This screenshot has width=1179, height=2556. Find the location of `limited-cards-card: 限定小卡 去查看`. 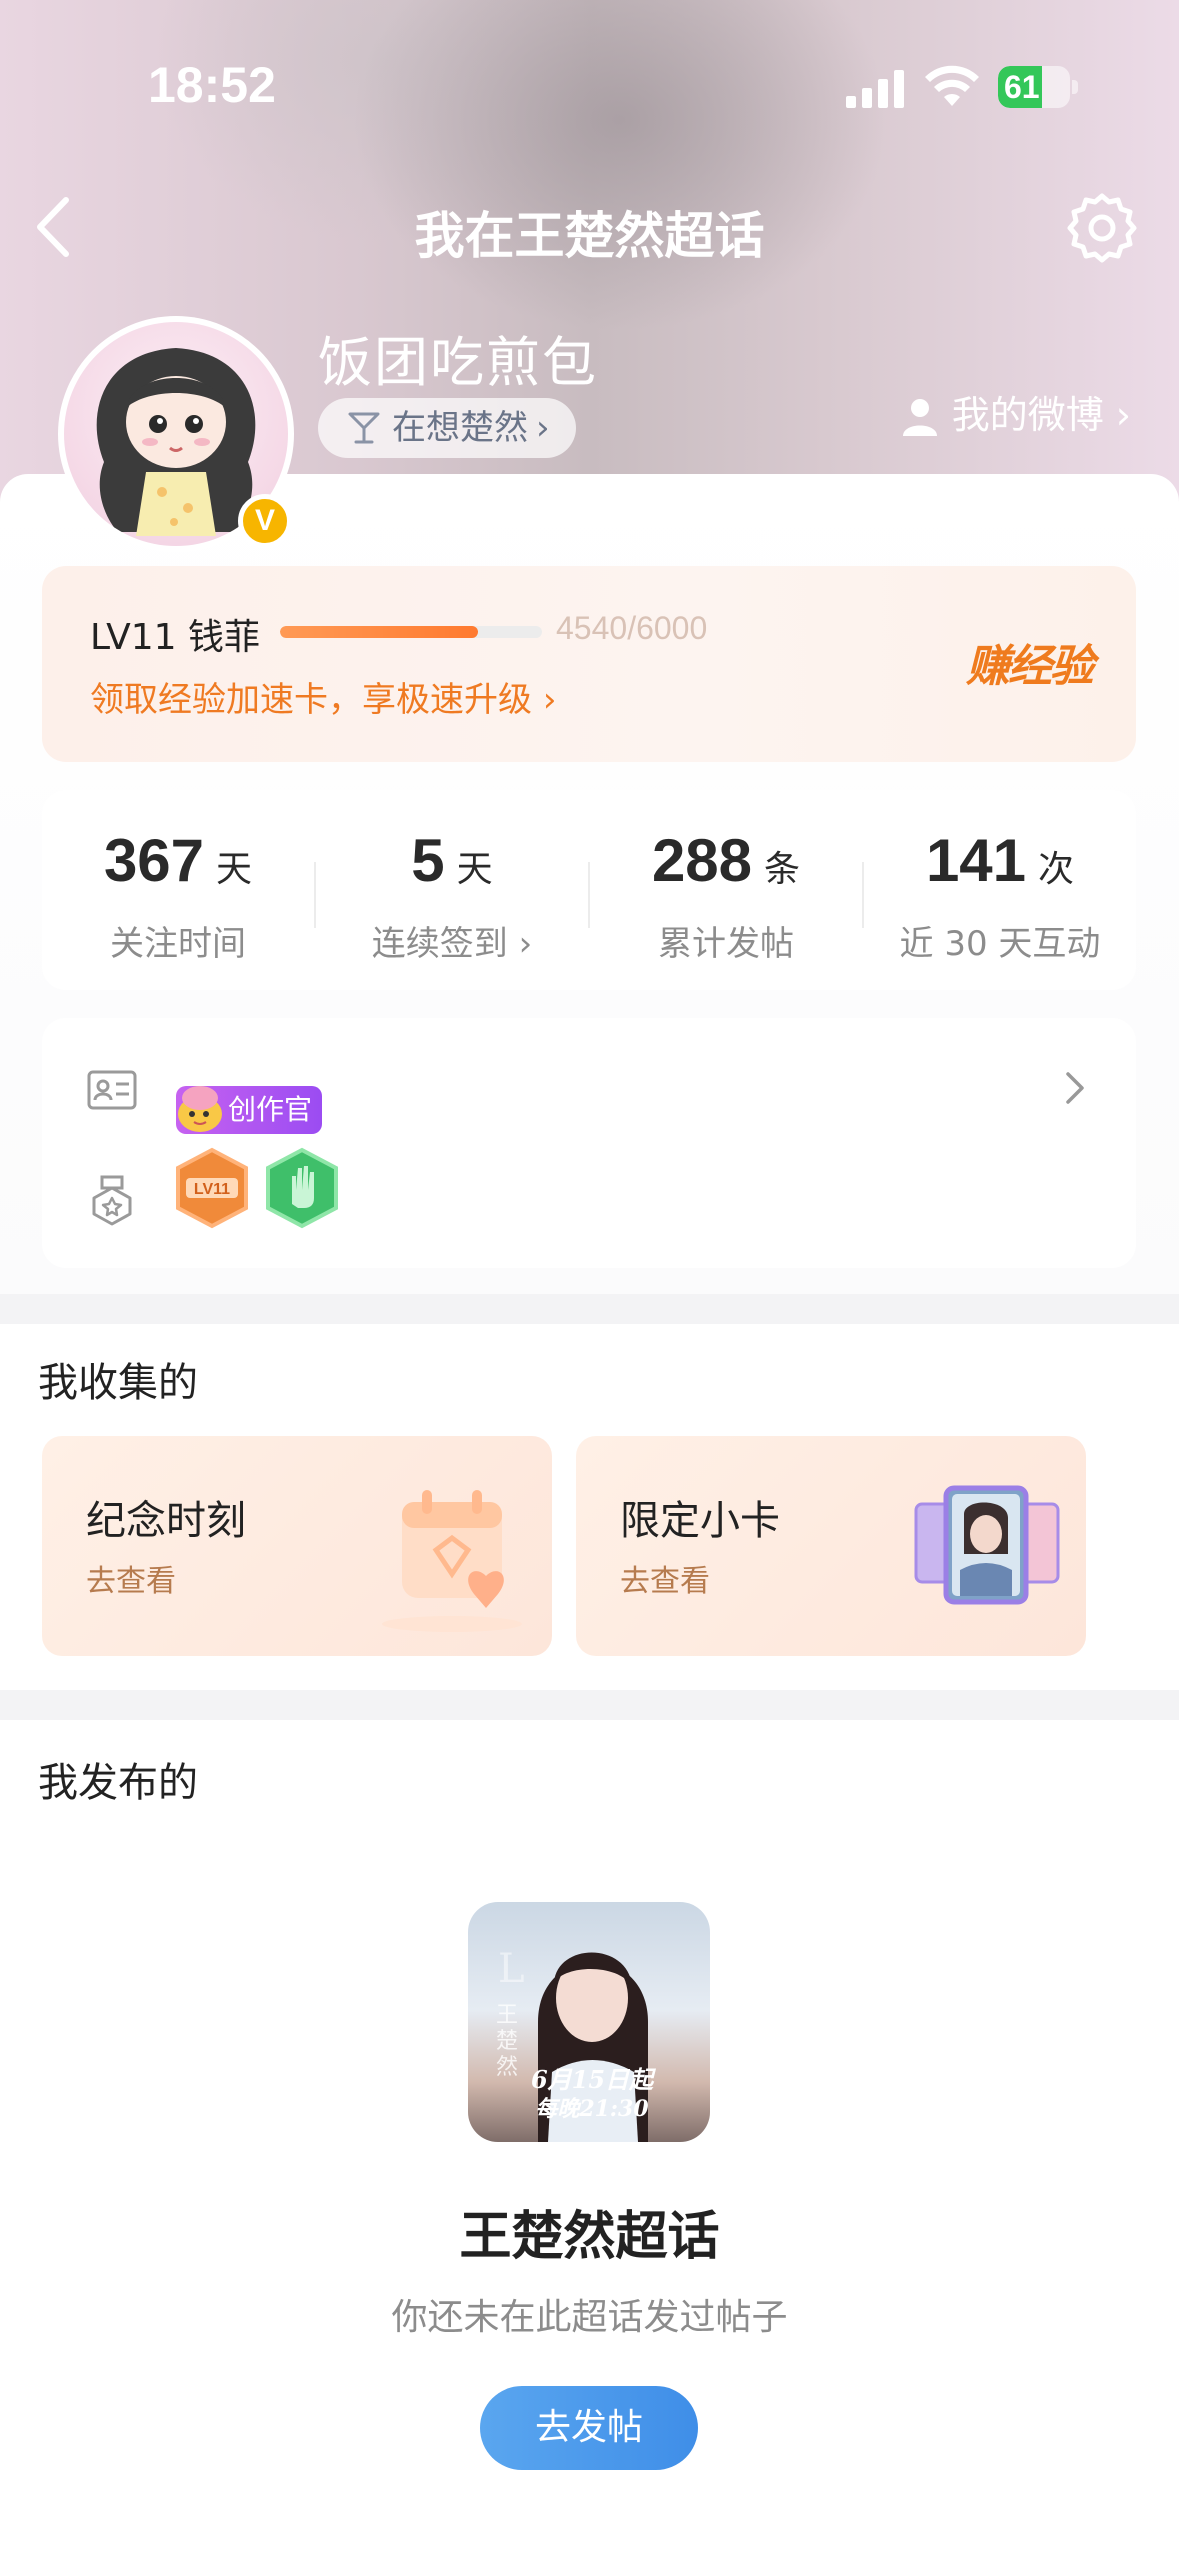

limited-cards-card: 限定小卡 去查看 is located at coordinates (831, 1546).